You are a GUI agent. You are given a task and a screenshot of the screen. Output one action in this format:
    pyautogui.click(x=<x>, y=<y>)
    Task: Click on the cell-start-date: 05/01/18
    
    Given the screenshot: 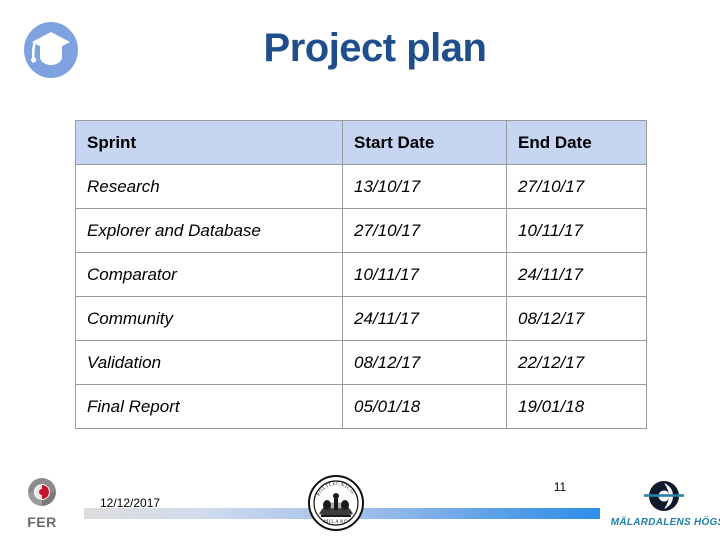 What is the action you would take?
    pyautogui.click(x=424, y=406)
    